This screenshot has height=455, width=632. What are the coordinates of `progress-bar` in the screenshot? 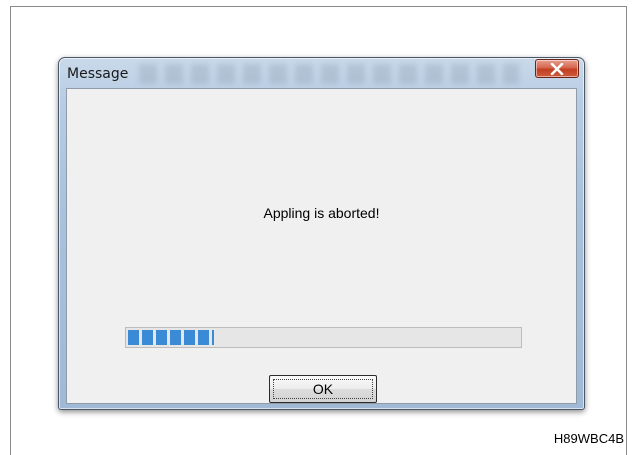 It's located at (323, 337).